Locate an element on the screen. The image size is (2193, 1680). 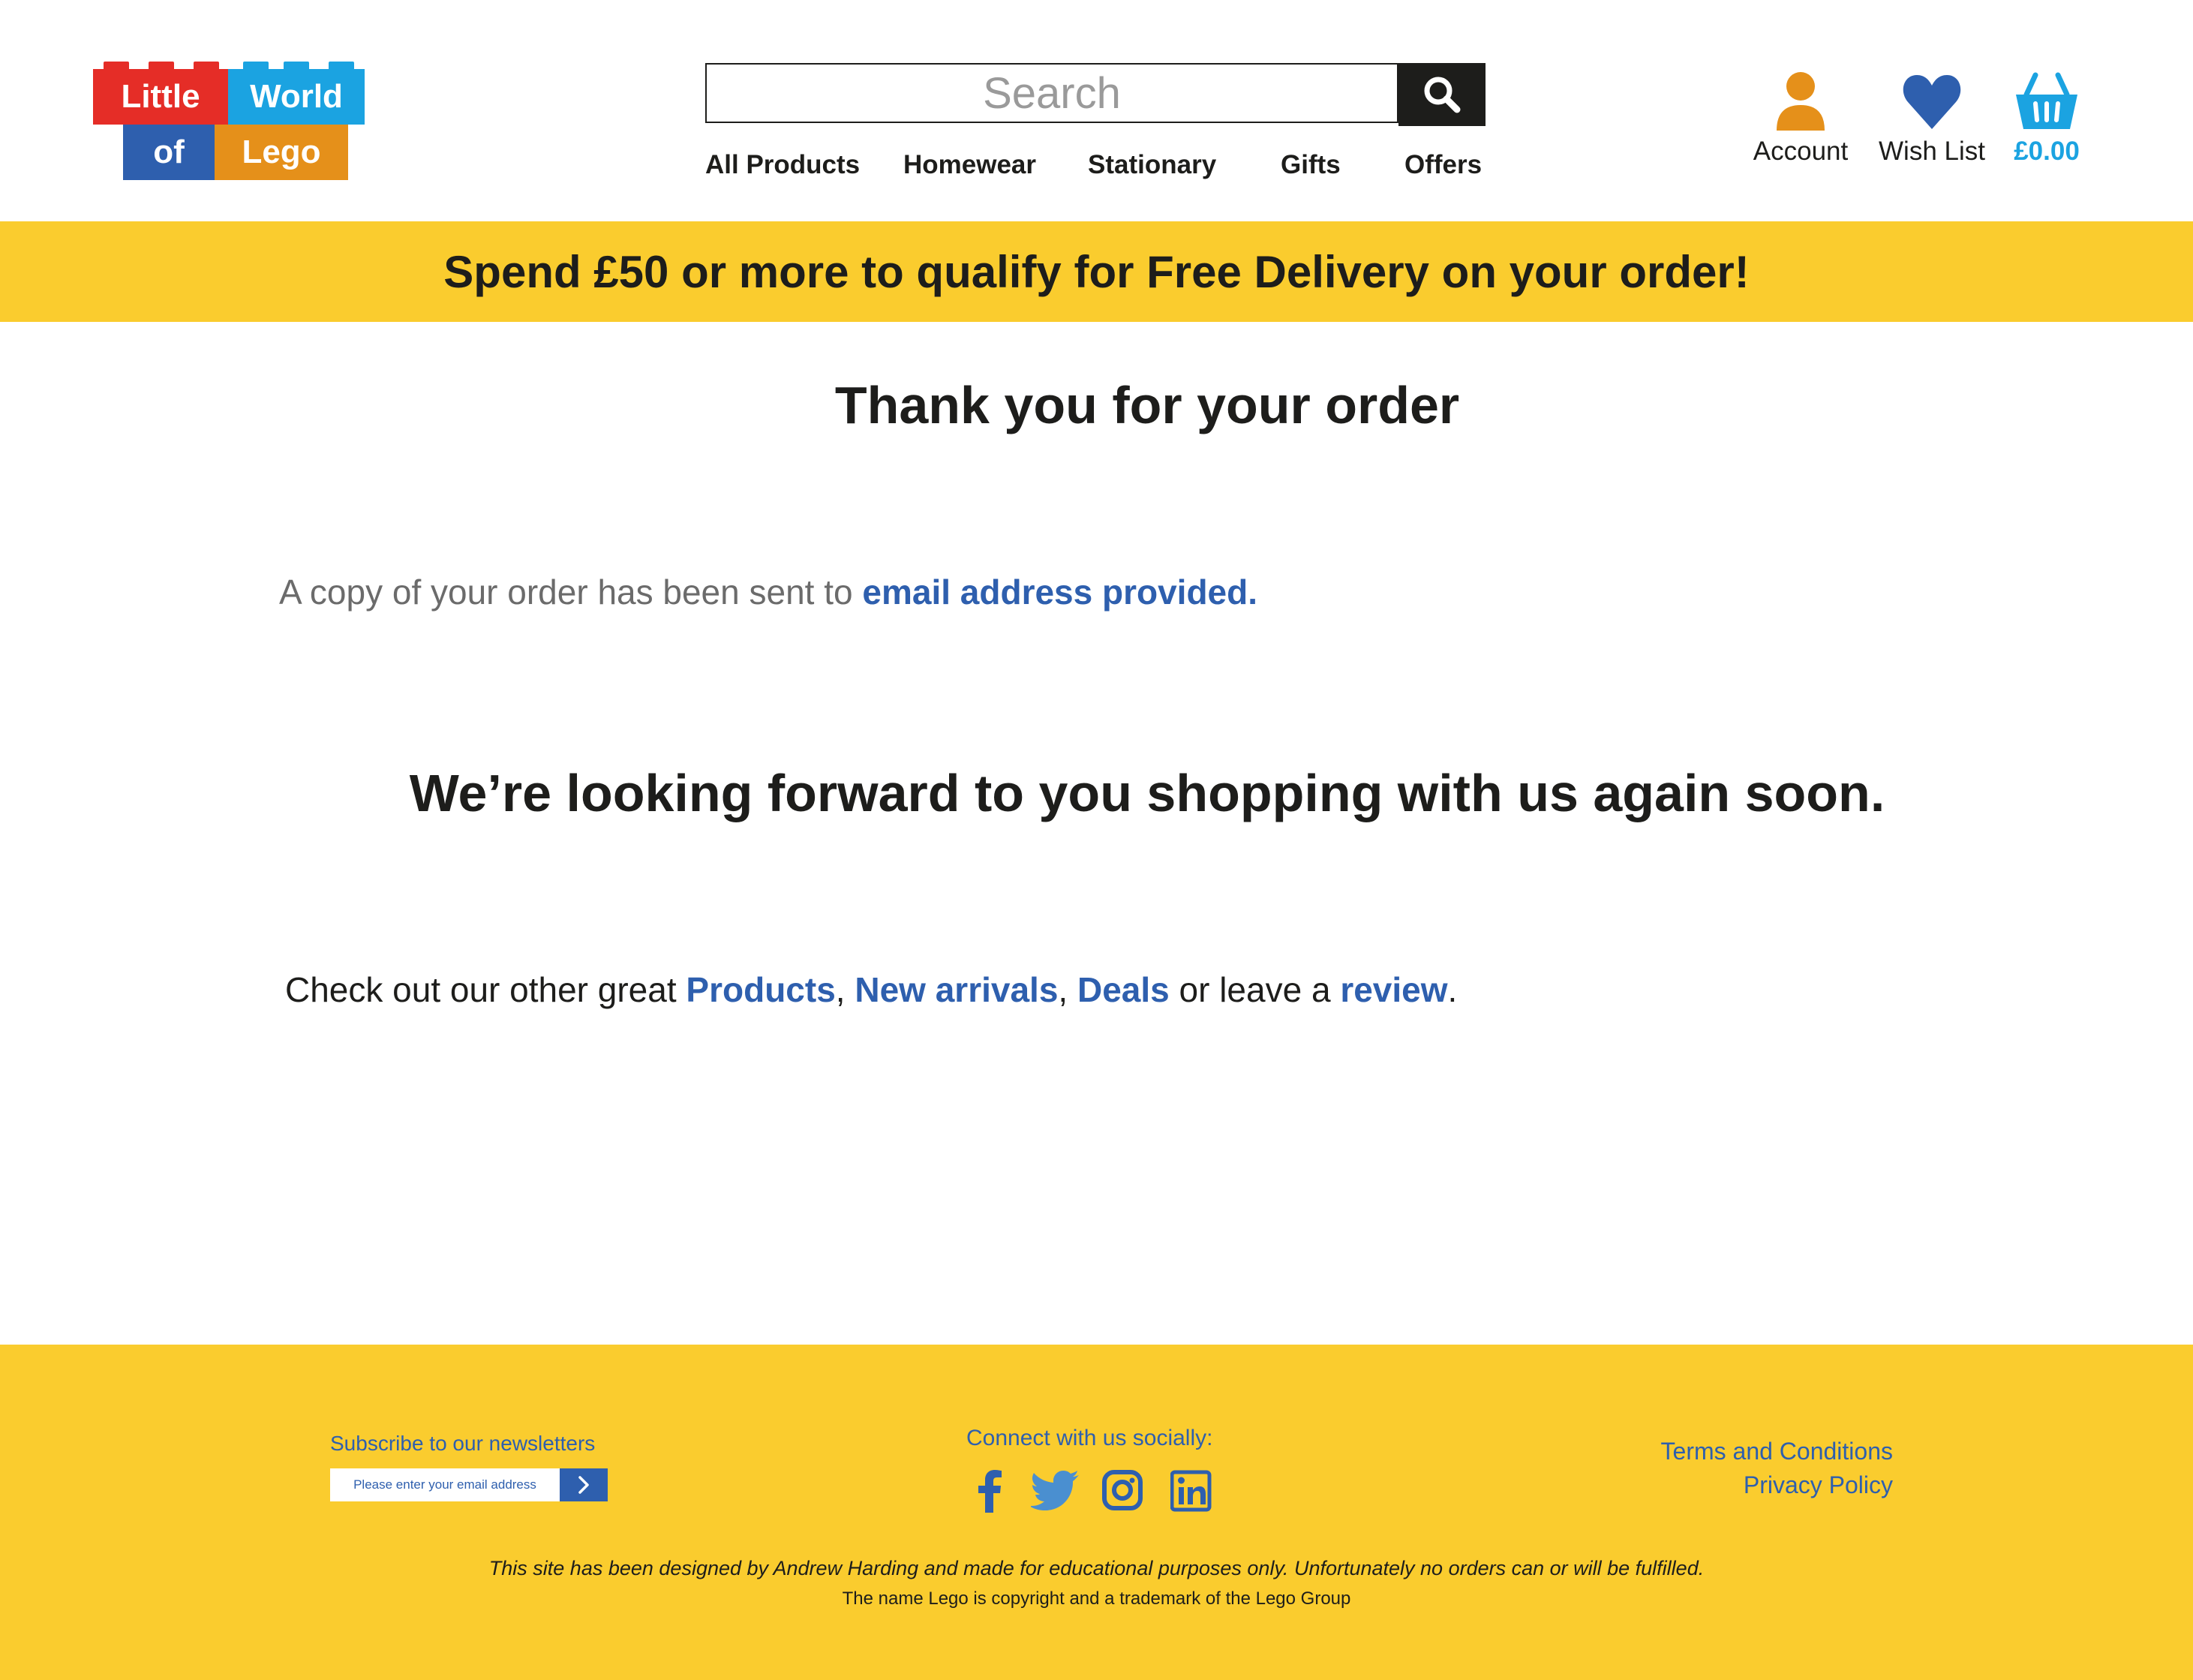
nav-item-all-products: All Products is located at coordinates (782, 165).